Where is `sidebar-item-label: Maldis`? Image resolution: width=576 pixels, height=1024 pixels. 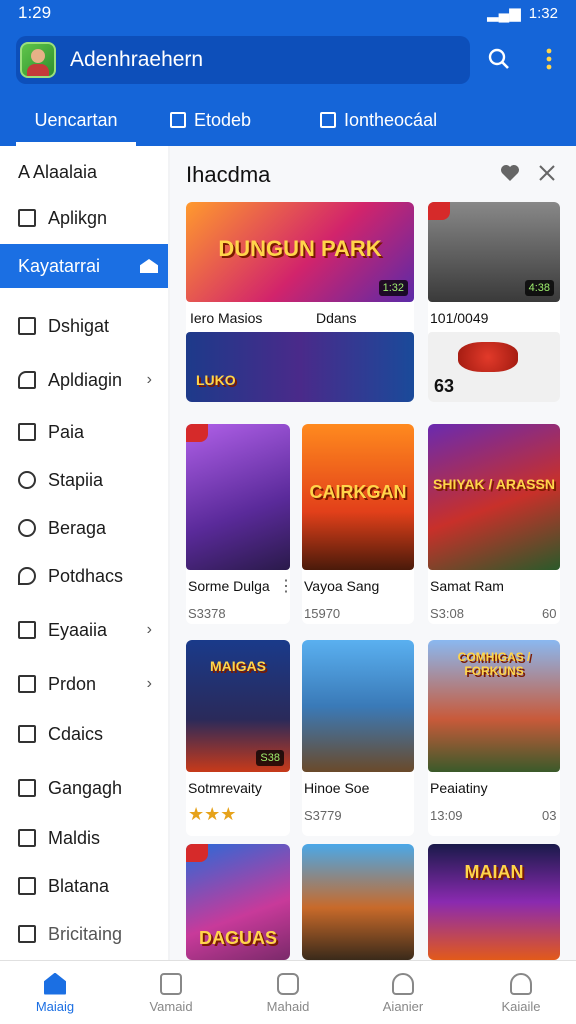 sidebar-item-label: Maldis is located at coordinates (74, 837).